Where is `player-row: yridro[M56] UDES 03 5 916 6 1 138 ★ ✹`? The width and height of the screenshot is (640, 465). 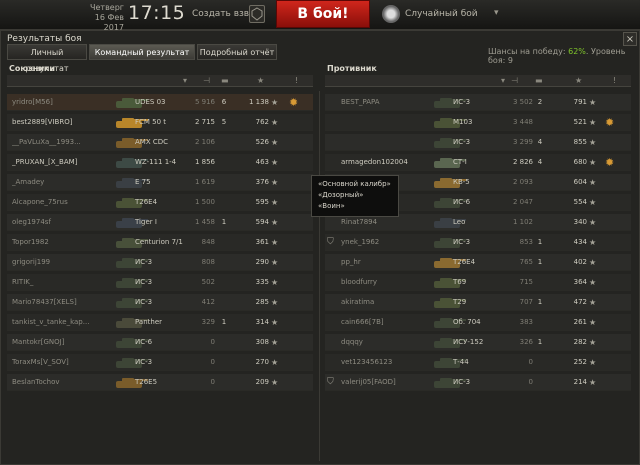
player-row: yridro[M56] UDES 03 5 916 6 1 138 ★ ✹ is located at coordinates (160, 102).